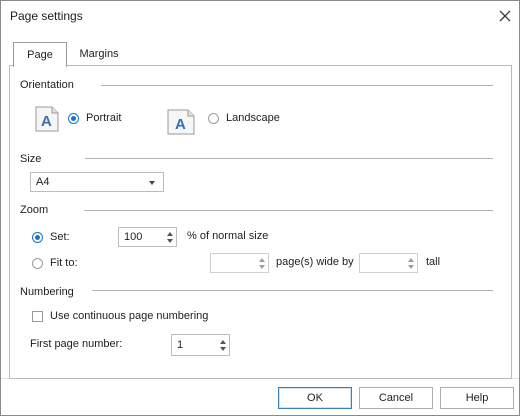  What do you see at coordinates (133, 237) in the screenshot?
I see `zoom-set-value: 100` at bounding box center [133, 237].